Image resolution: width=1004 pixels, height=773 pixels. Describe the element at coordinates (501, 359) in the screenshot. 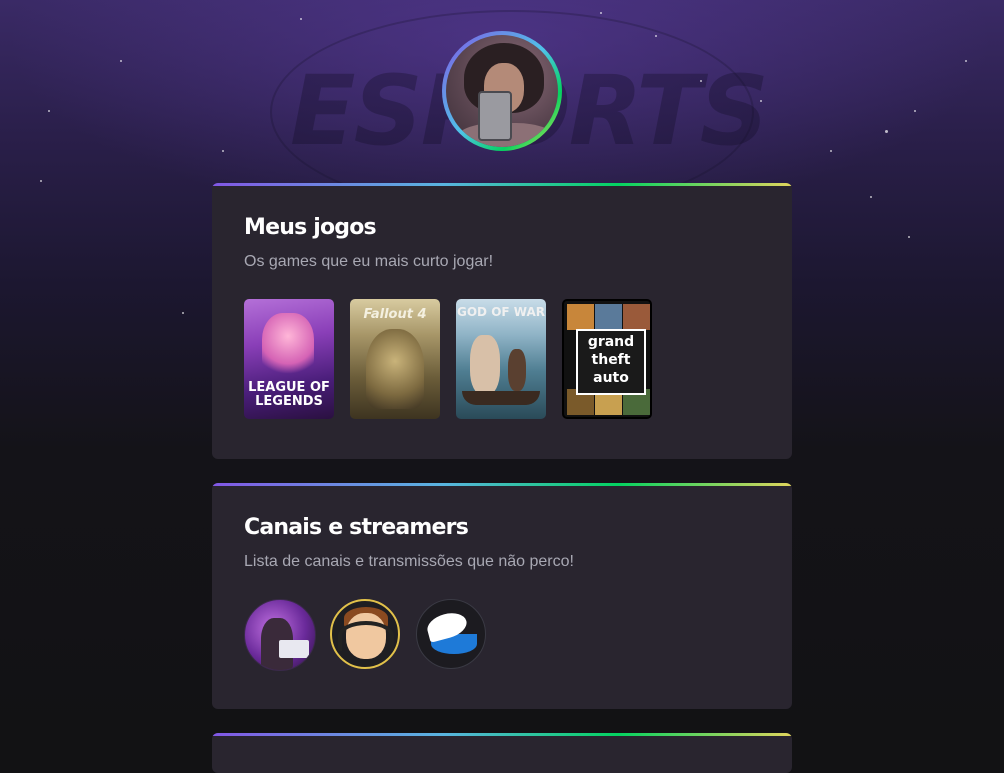

I see `game-cover-god-of-war: GOD OF WAR` at that location.